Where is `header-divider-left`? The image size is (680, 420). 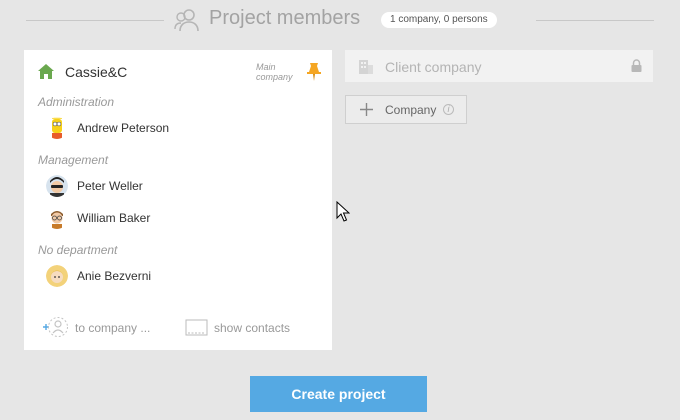 header-divider-left is located at coordinates (95, 20).